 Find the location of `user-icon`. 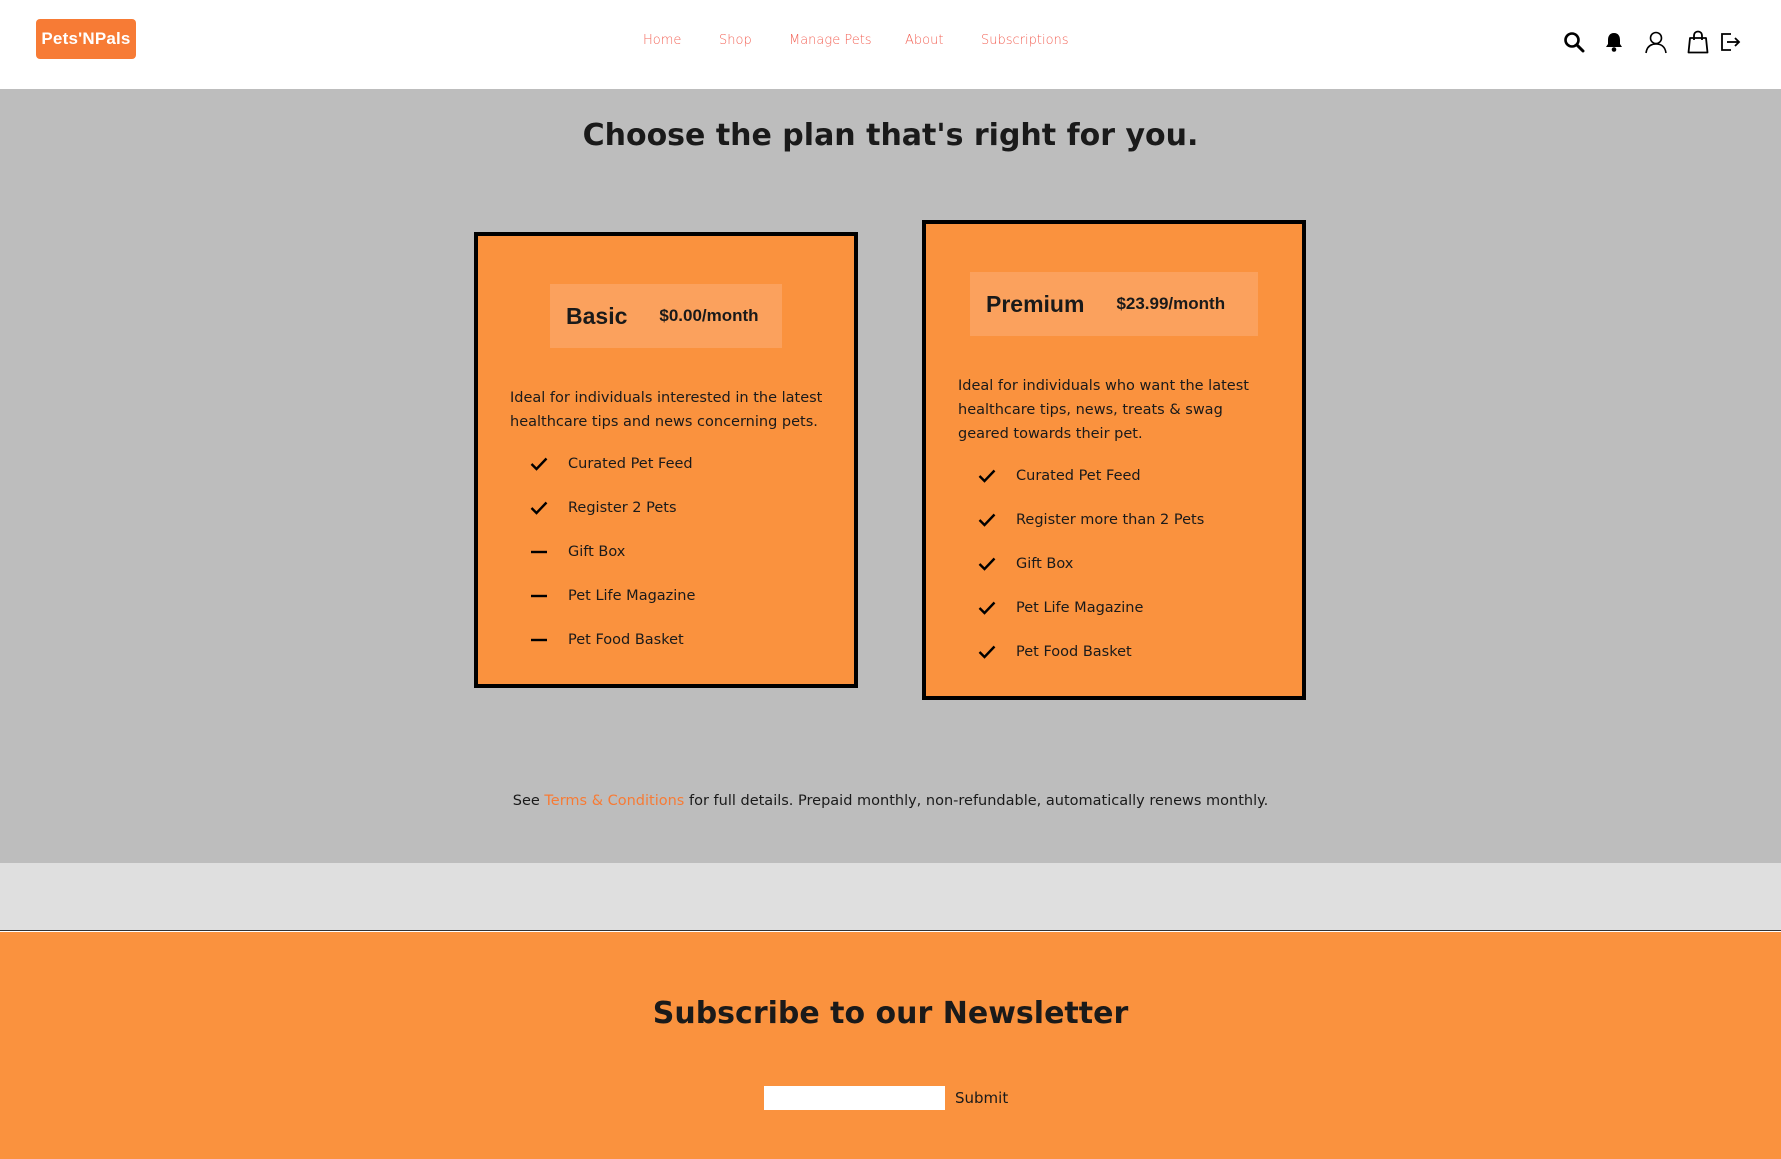

user-icon is located at coordinates (1656, 42).